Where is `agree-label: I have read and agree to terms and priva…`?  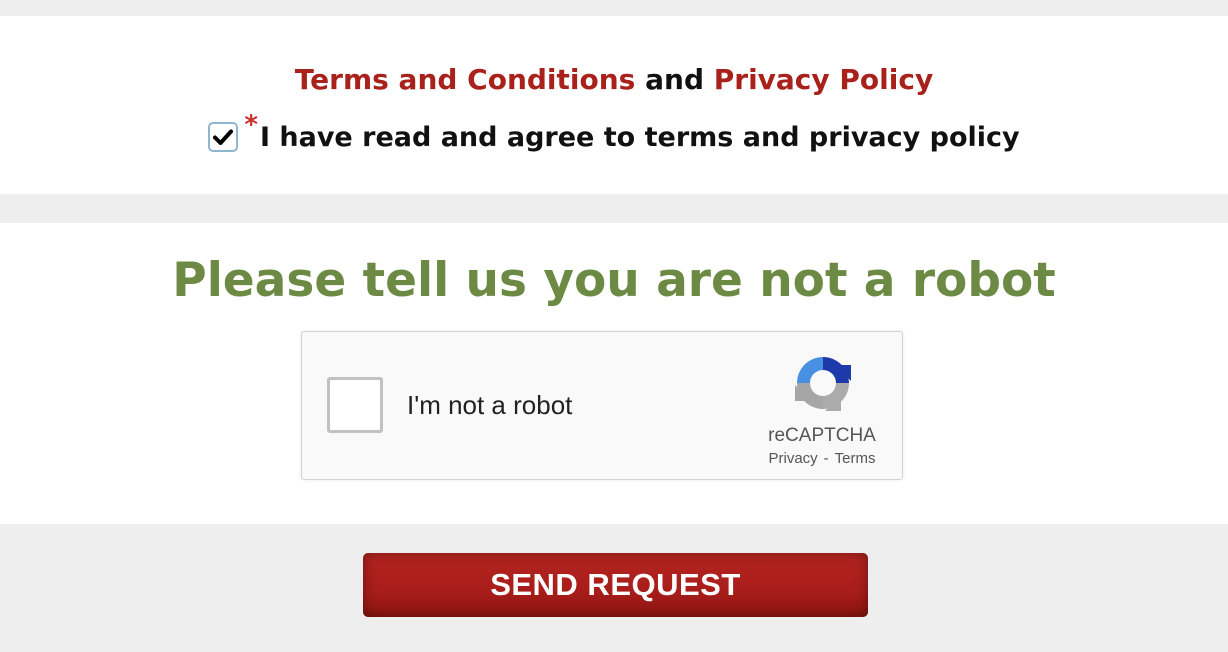
agree-label: I have read and agree to terms and priva… is located at coordinates (639, 137).